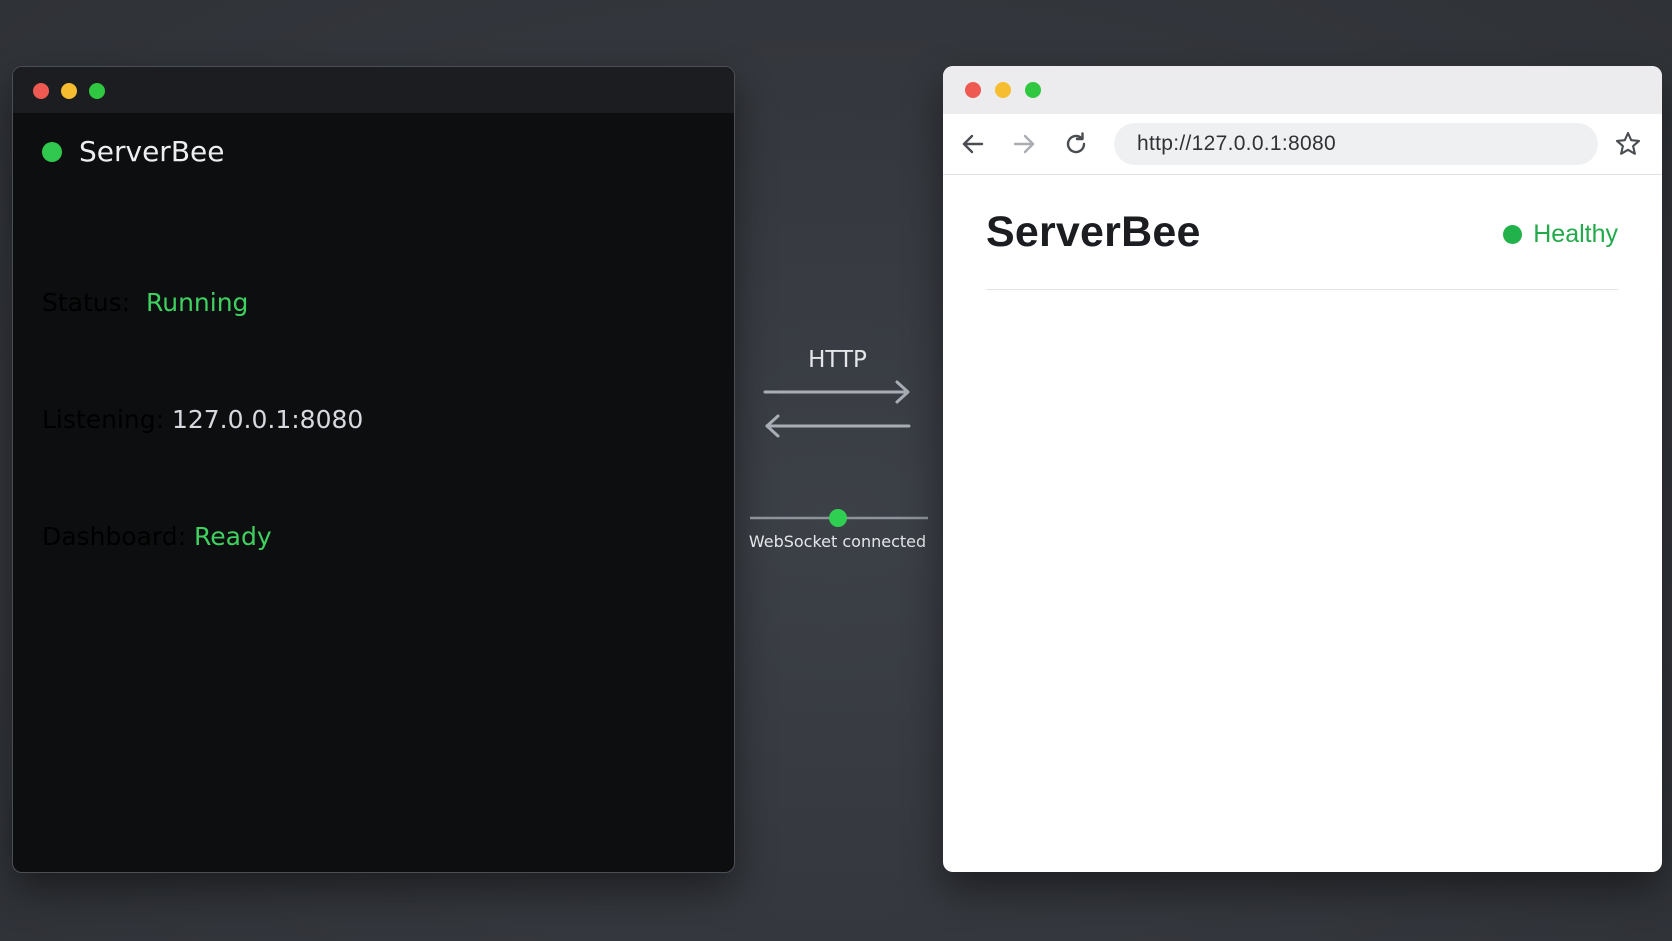 This screenshot has height=941, width=1672. Describe the element at coordinates (837, 450) in the screenshot. I see `connection-diagram: HTTP WebSocket connected` at that location.